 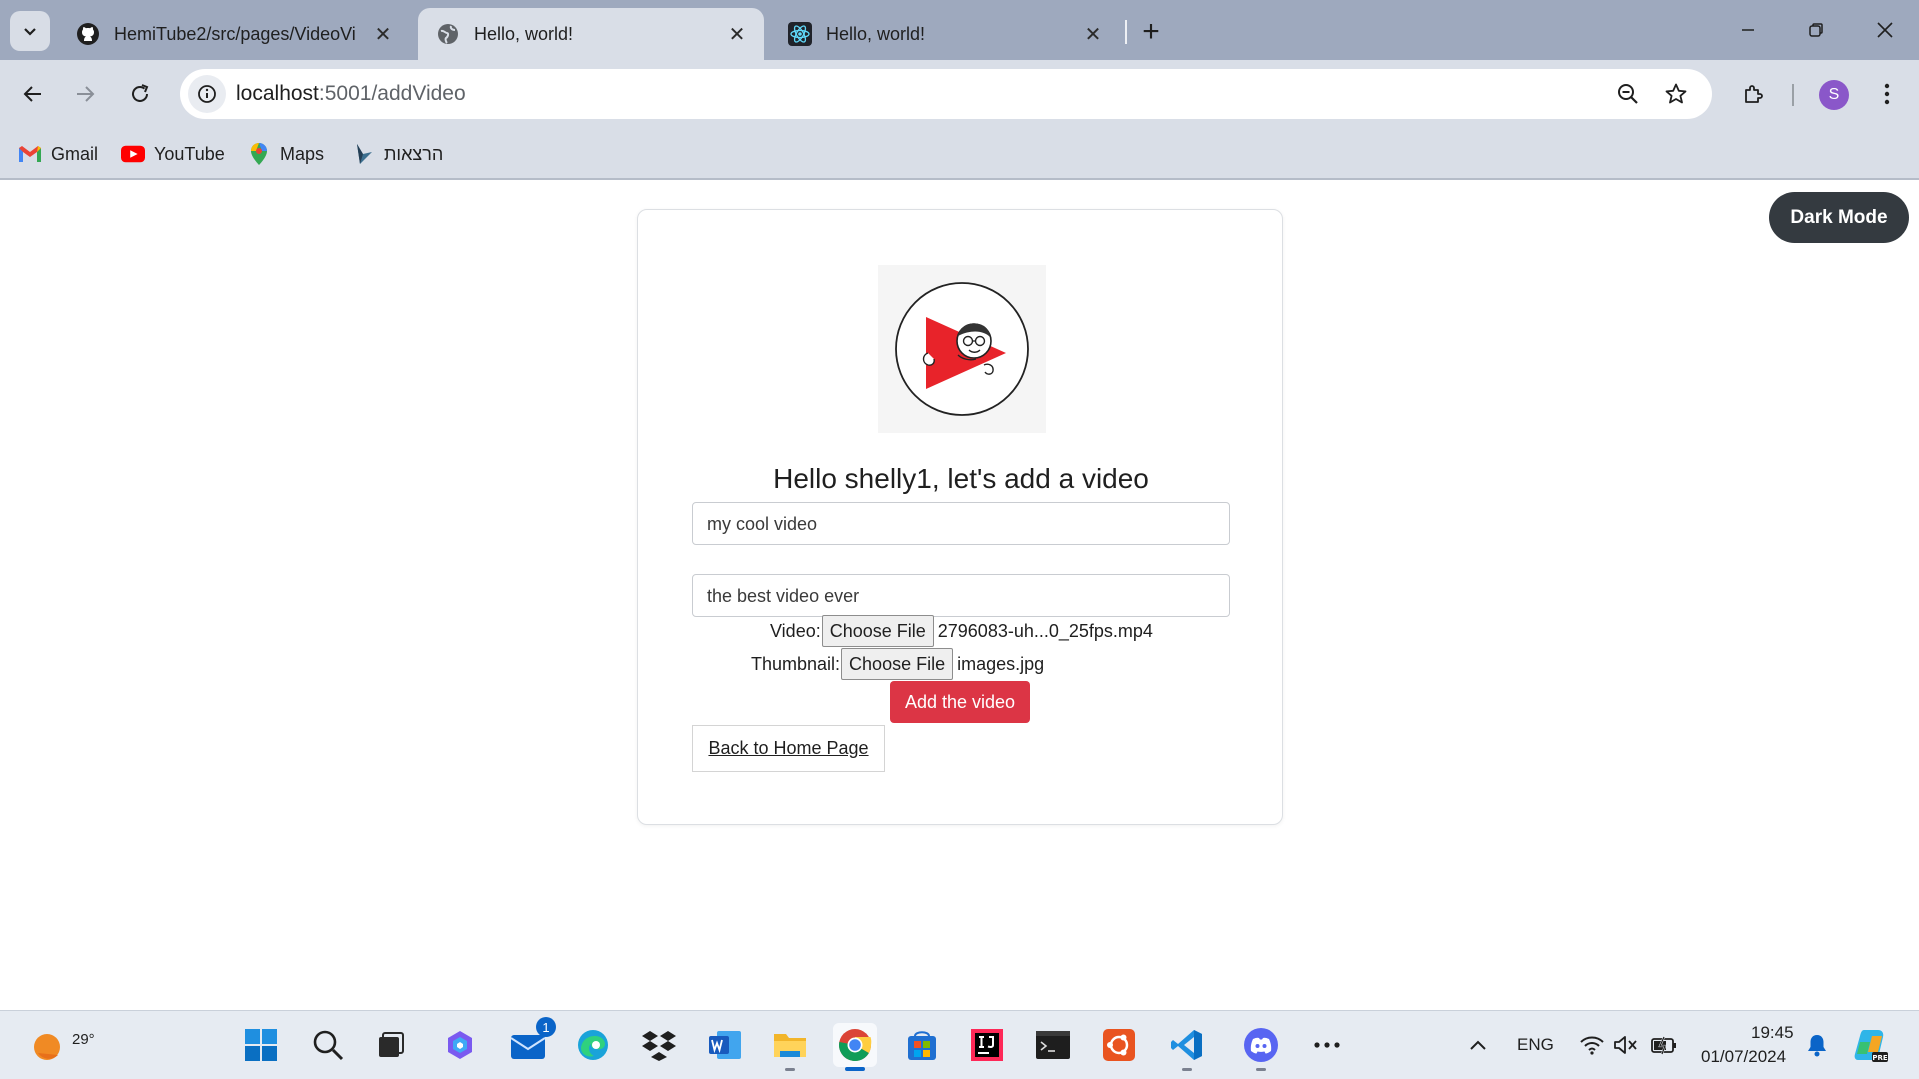 I want to click on tab-separator, so click(x=1126, y=32).